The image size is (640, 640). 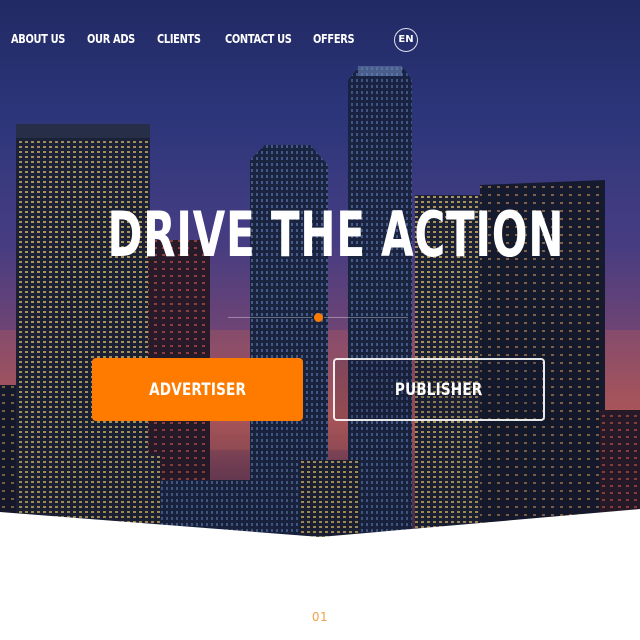 What do you see at coordinates (179, 39) in the screenshot?
I see `nav-item-clients: CLIENTS` at bounding box center [179, 39].